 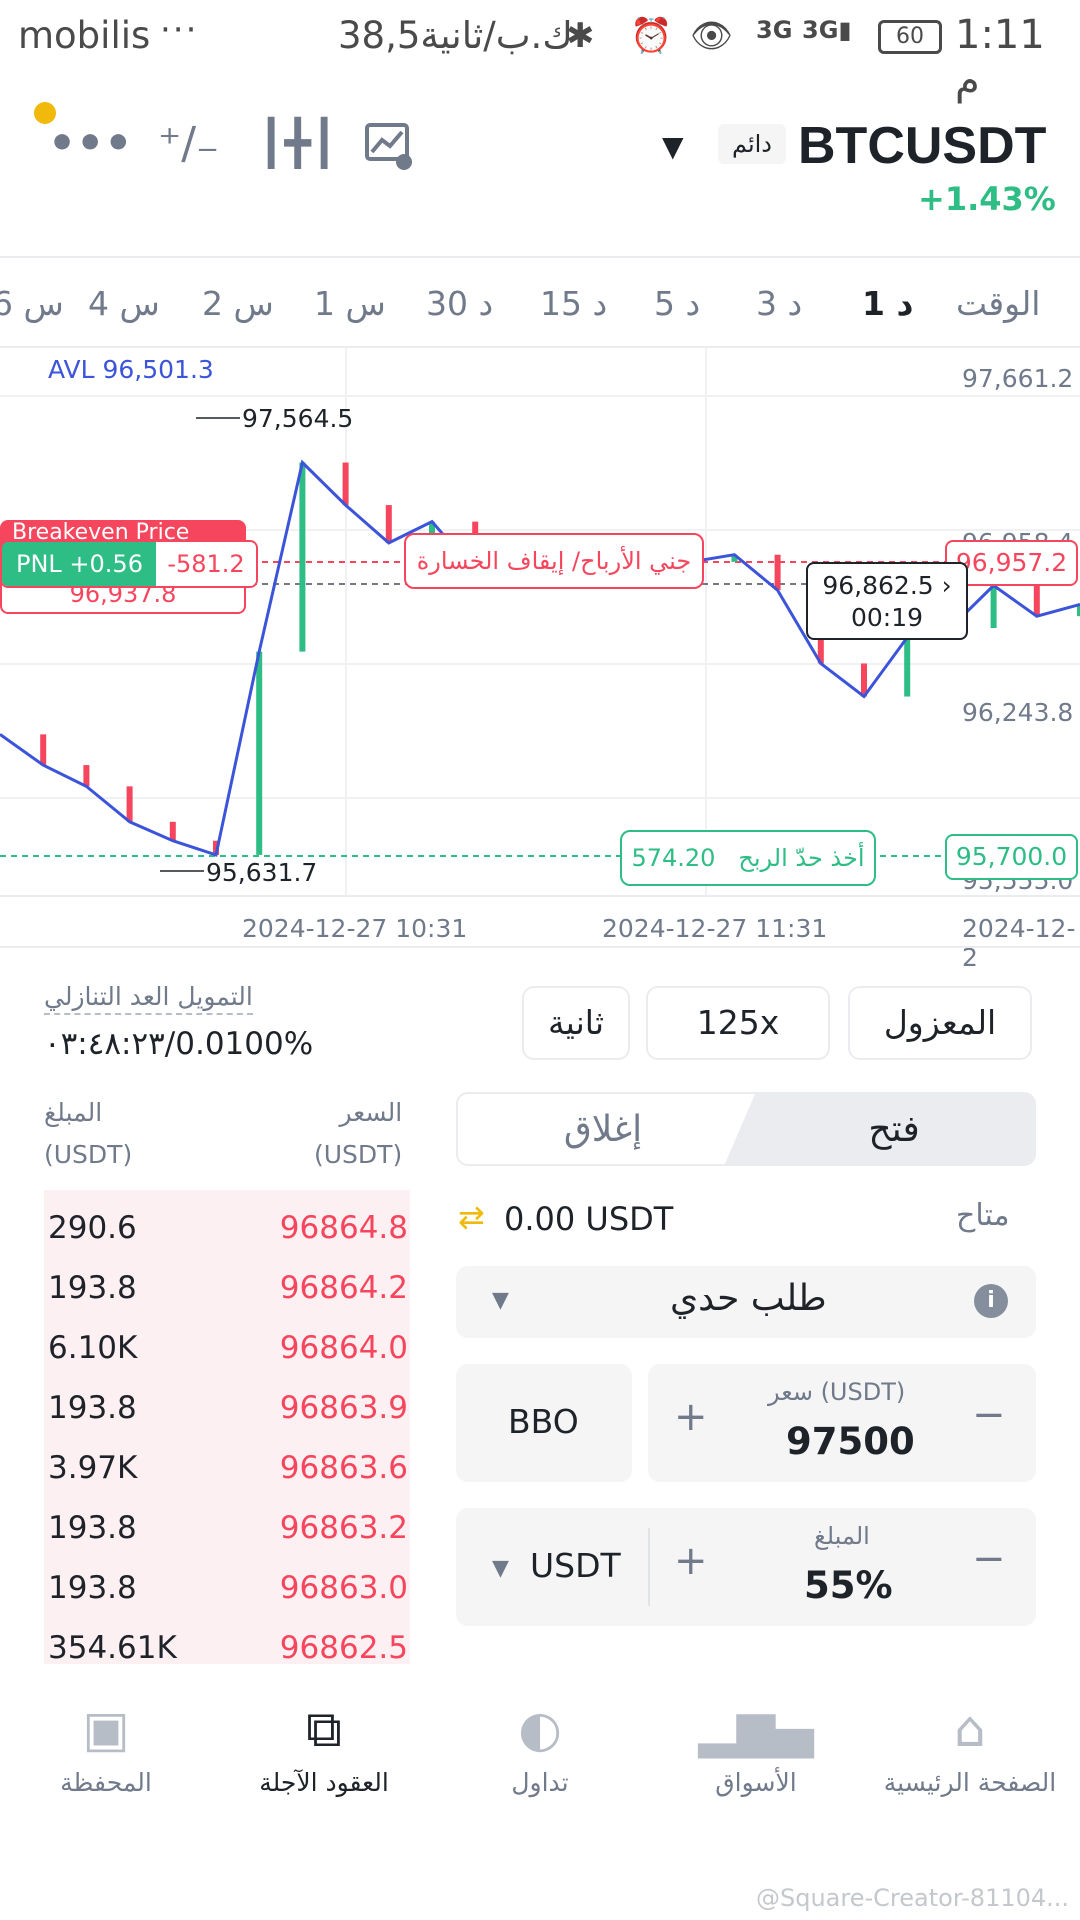 What do you see at coordinates (500, 1568) in the screenshot?
I see `unit-dropdown-icon: ▼` at bounding box center [500, 1568].